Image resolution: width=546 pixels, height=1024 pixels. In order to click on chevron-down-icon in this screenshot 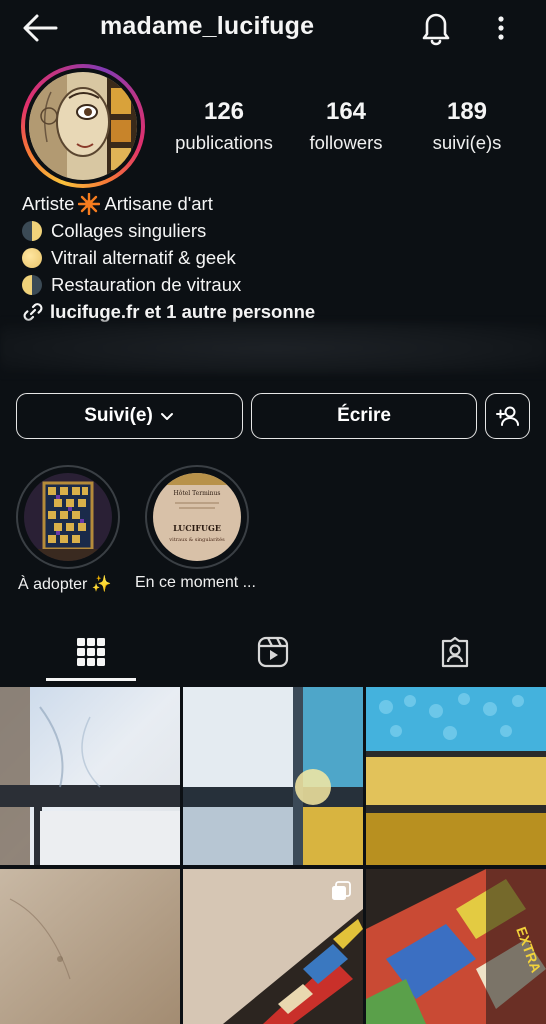, I will do `click(166, 416)`.